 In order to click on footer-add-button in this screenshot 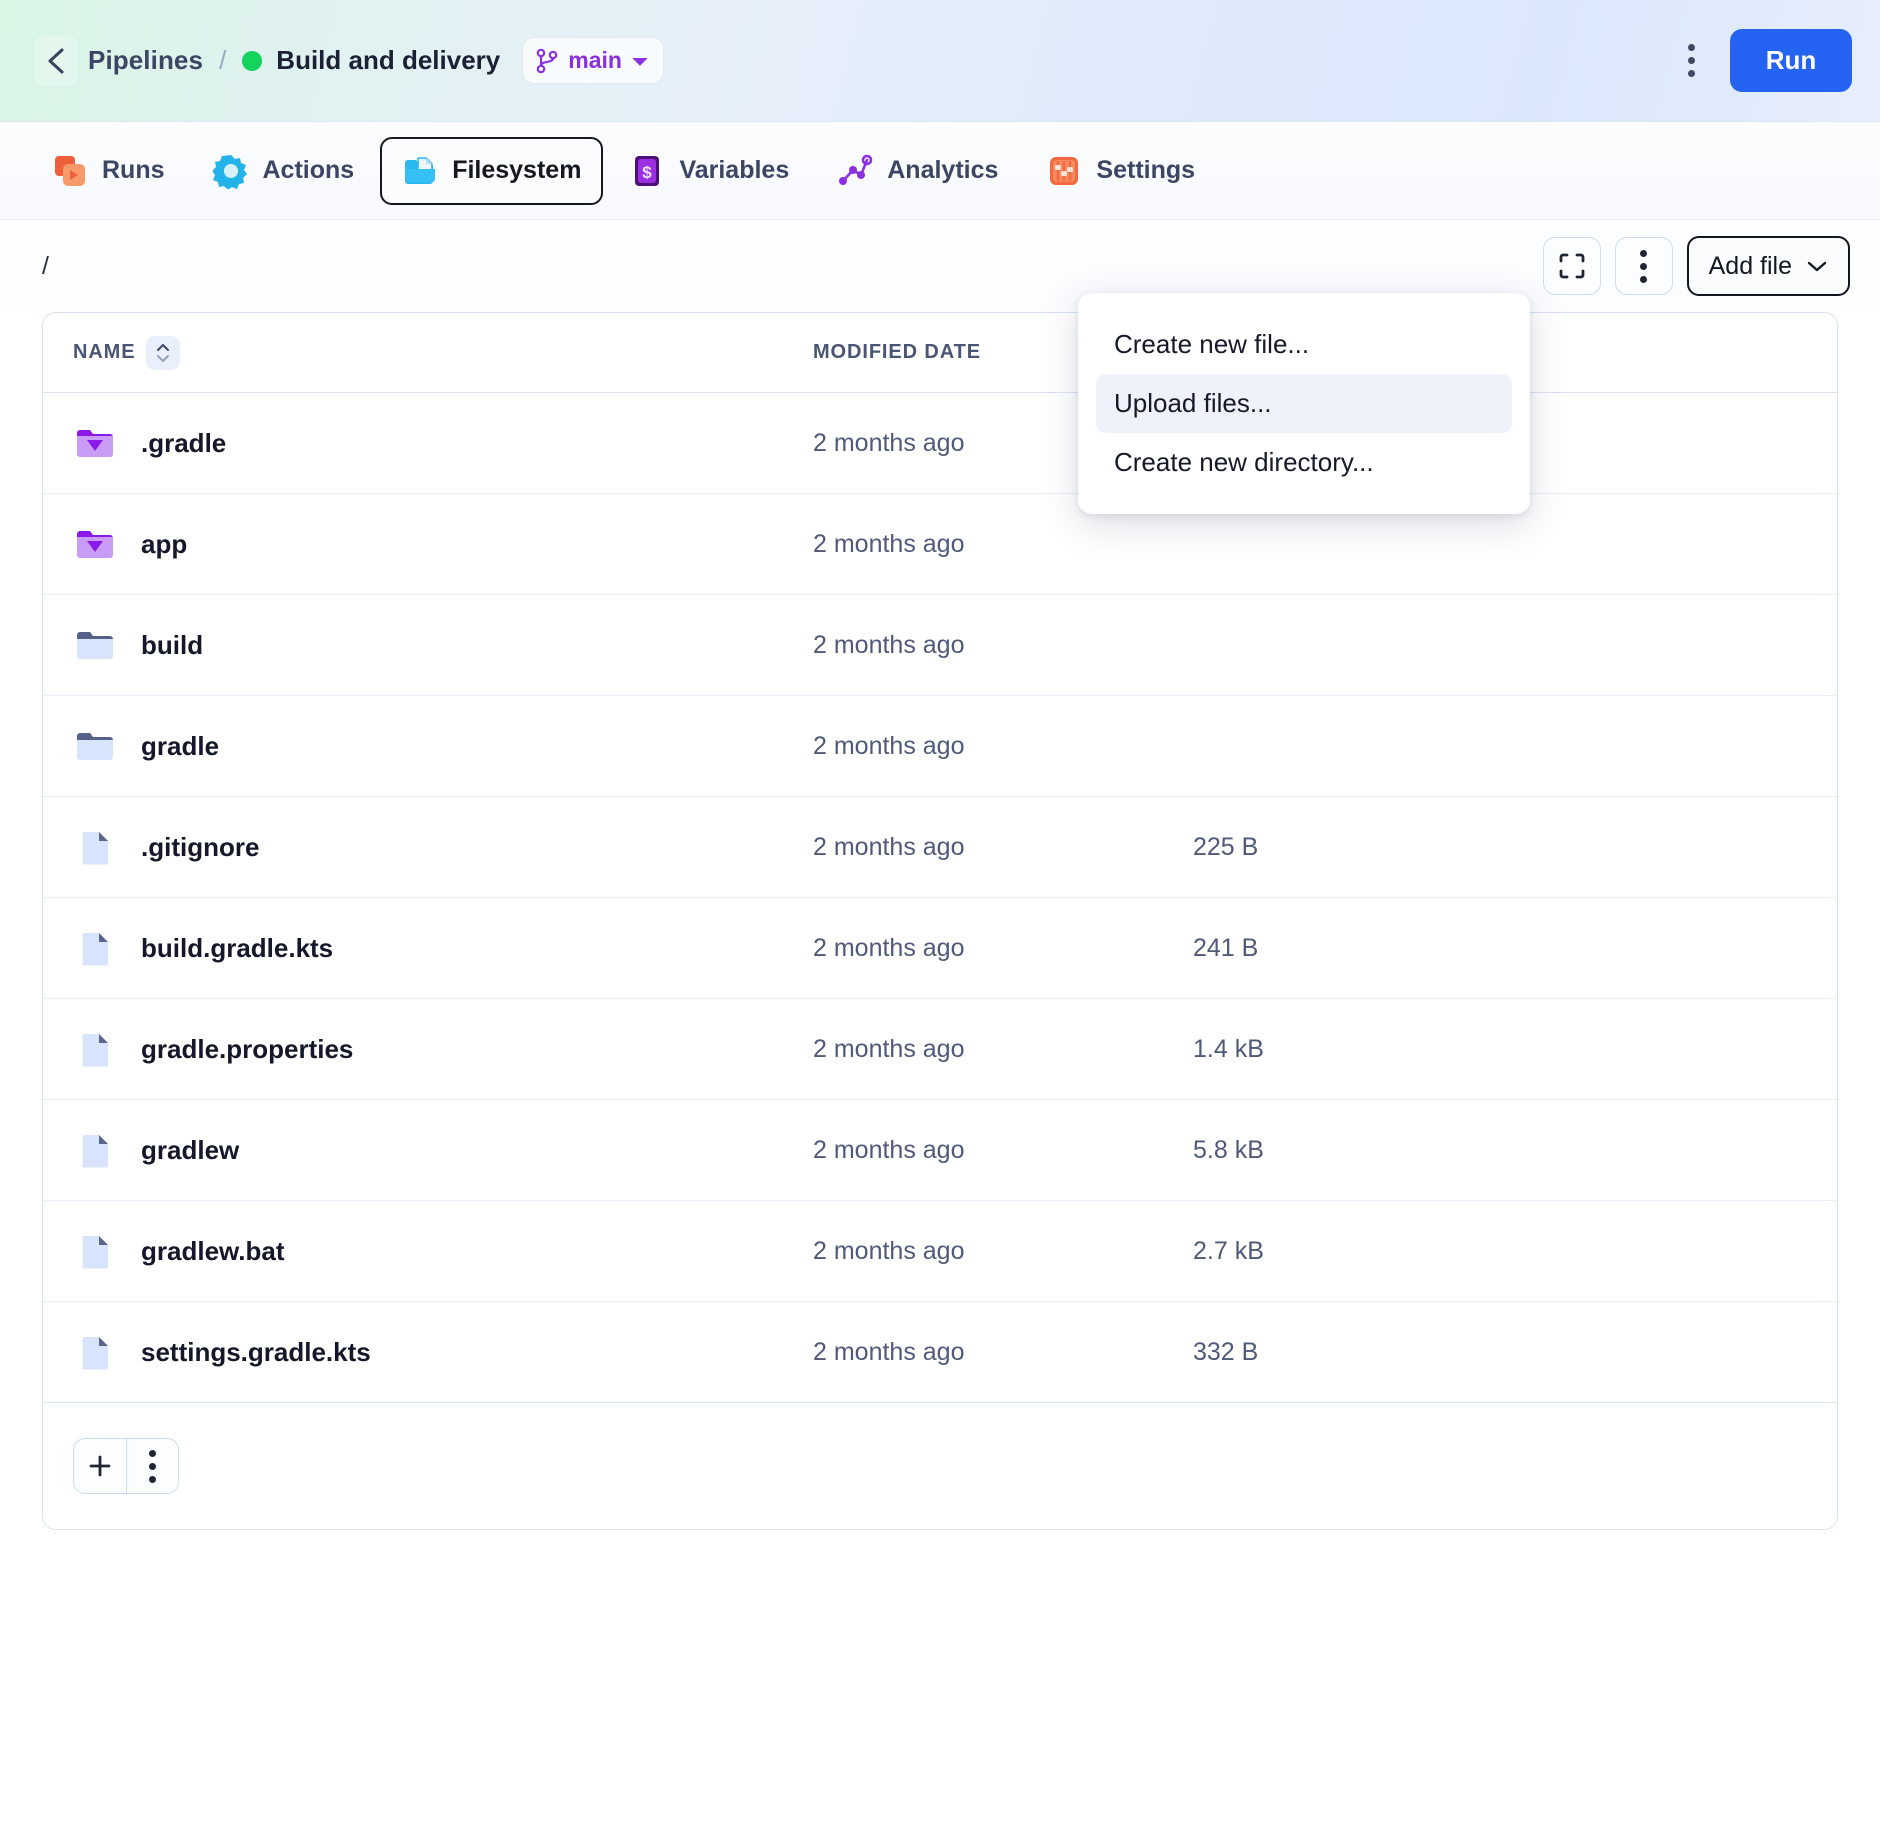, I will do `click(100, 1466)`.